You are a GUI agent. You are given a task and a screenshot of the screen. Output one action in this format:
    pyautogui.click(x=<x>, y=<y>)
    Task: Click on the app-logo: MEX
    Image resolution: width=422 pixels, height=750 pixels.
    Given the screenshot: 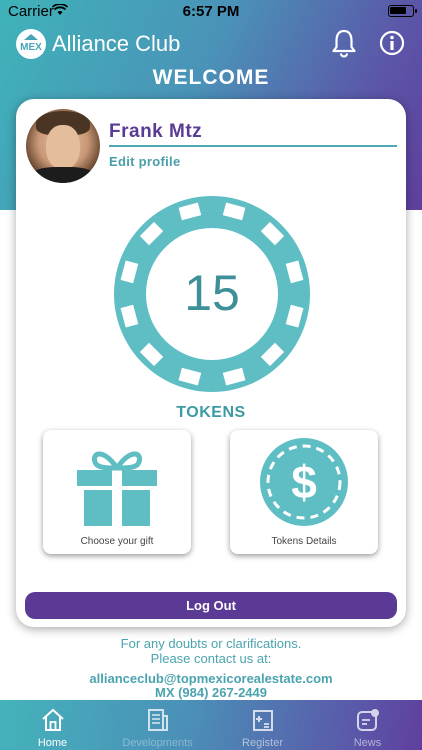 What is the action you would take?
    pyautogui.click(x=31, y=44)
    